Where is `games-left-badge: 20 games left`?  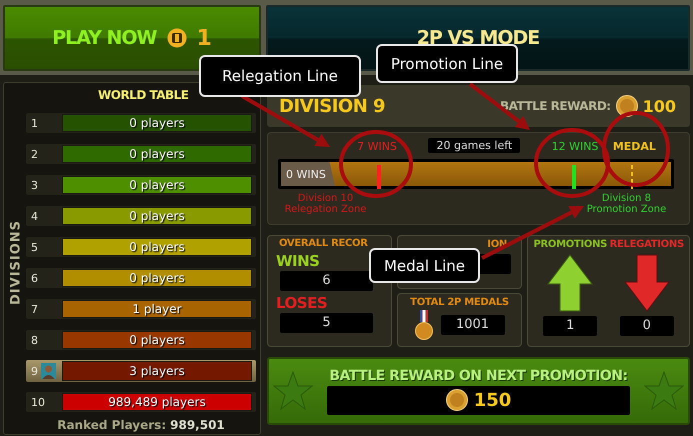
games-left-badge: 20 games left is located at coordinates (474, 145).